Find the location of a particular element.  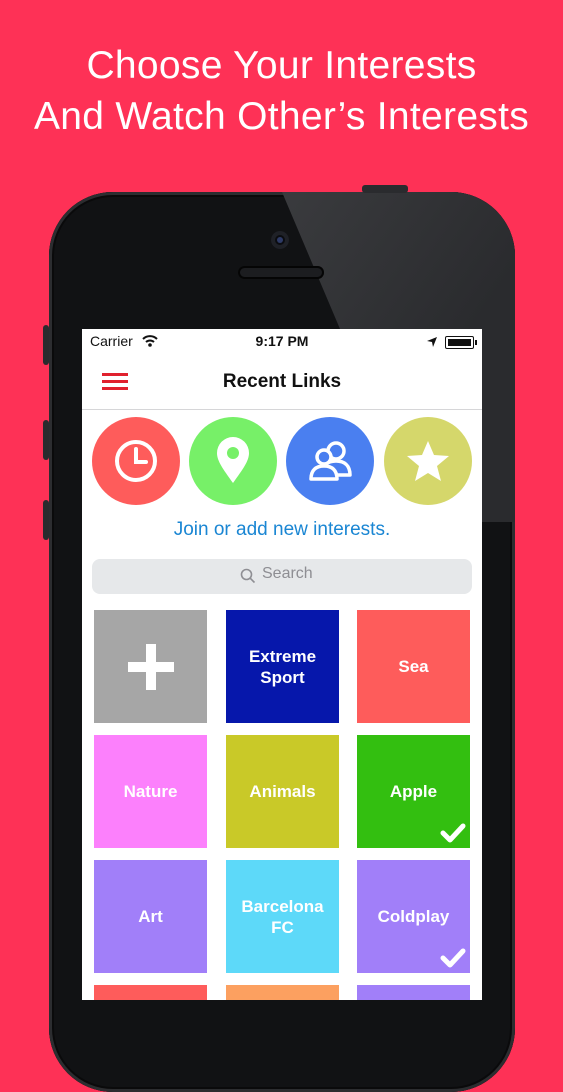

status-bar: Carrier 9:17 PM is located at coordinates (282, 341).